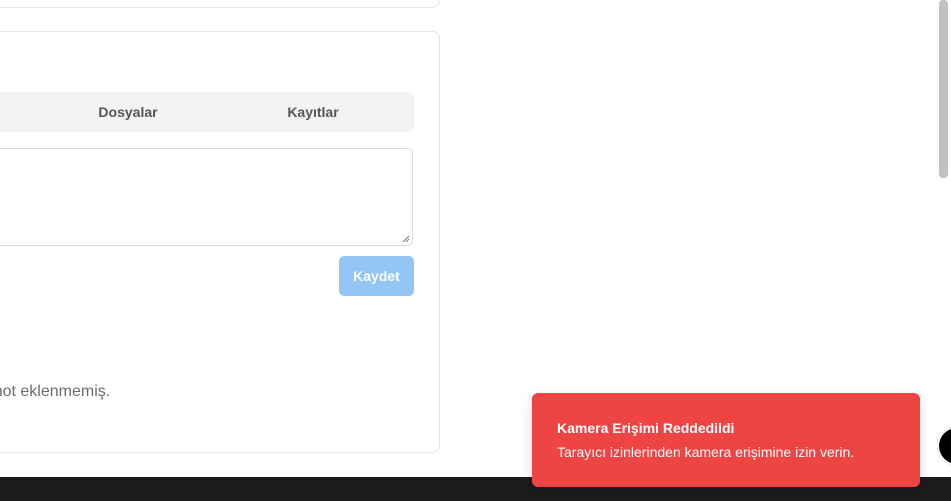 The width and height of the screenshot is (951, 501). Describe the element at coordinates (646, 428) in the screenshot. I see `toast-title: Kamera Erişimi Reddedildi` at that location.